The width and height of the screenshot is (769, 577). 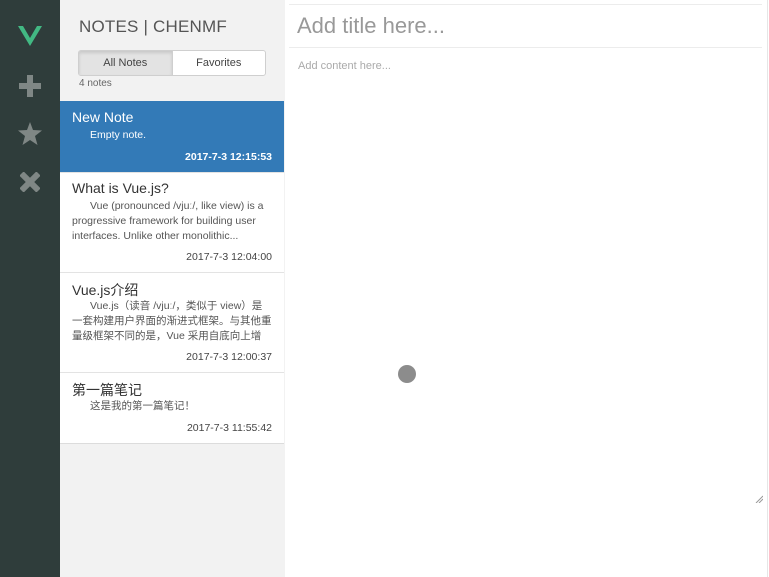 I want to click on note-title: Vue.js介绍, so click(x=105, y=290).